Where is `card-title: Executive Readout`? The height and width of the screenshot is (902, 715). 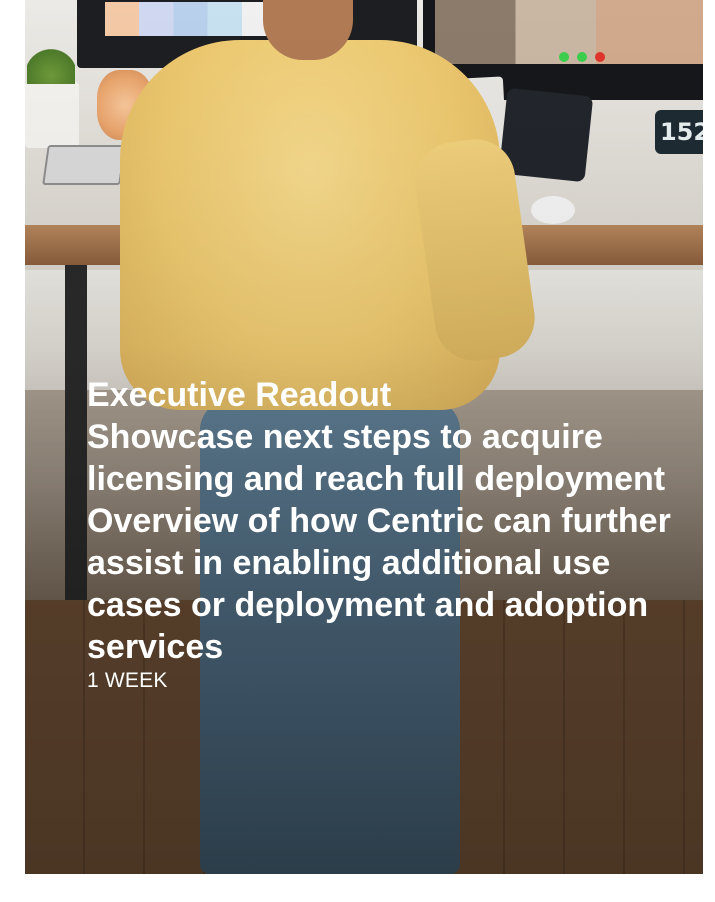 card-title: Executive Readout is located at coordinates (239, 395).